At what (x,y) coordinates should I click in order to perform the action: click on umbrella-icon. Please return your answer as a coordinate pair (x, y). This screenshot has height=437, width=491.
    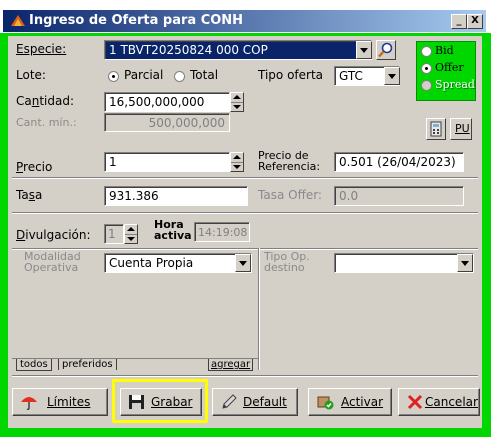
    Looking at the image, I should click on (29, 403).